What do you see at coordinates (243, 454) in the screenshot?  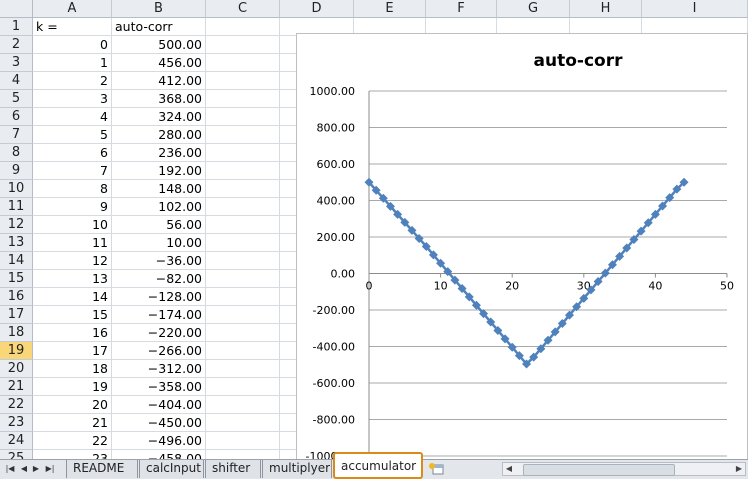 I see `cell-c25` at bounding box center [243, 454].